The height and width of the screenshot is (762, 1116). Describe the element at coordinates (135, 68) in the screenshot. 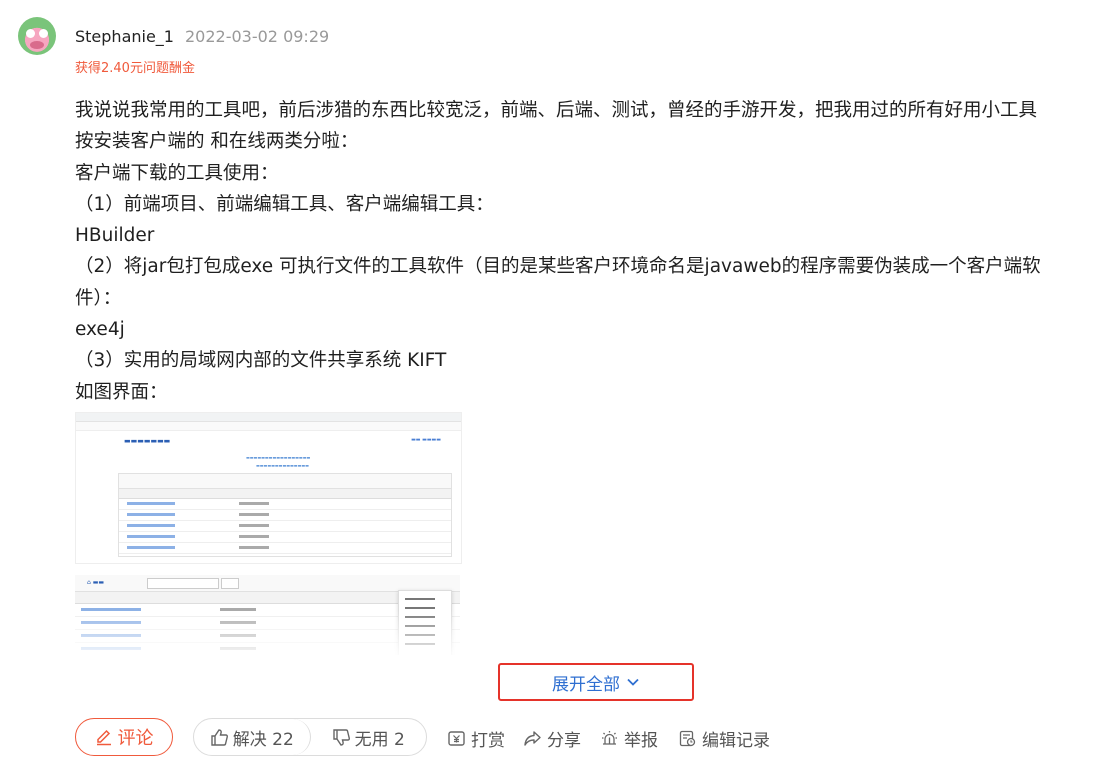

I see `bounty-badge: 获得2.40元问题酬金` at that location.